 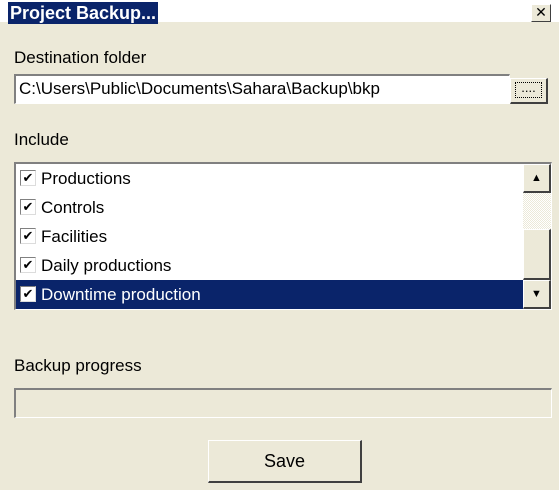 I want to click on close-icon: ✕, so click(x=541, y=12).